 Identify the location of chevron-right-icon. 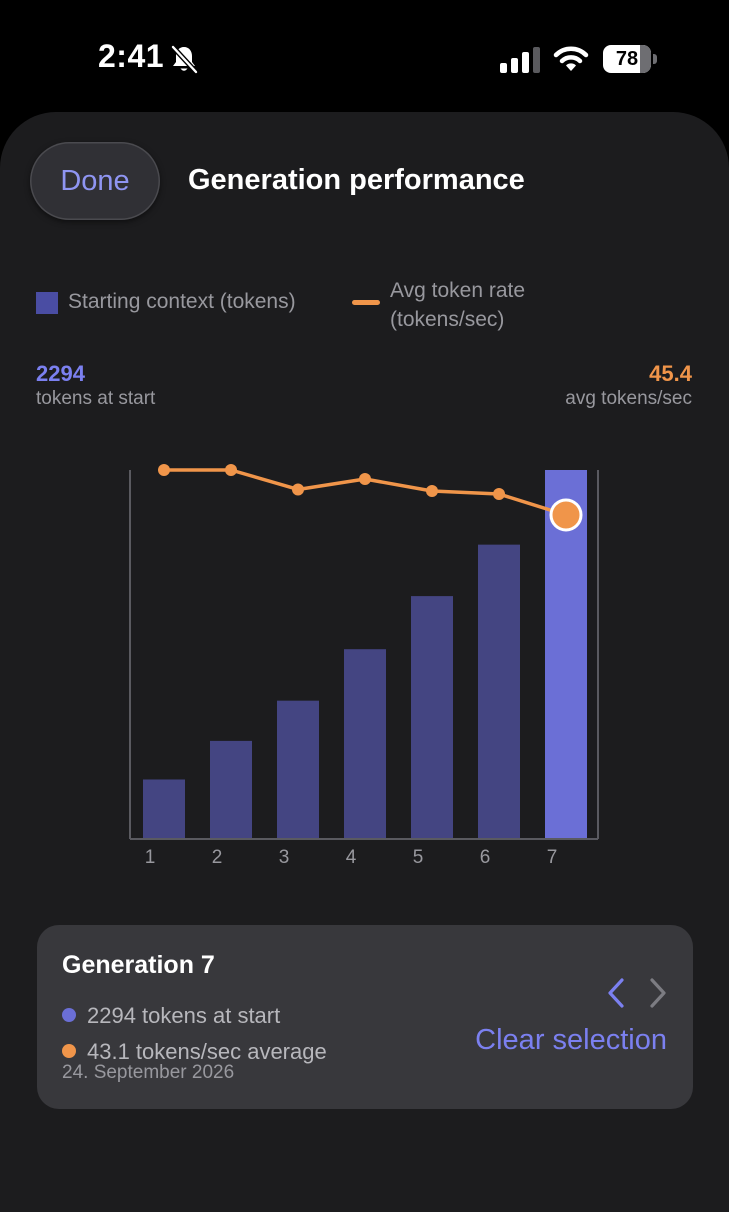
(658, 993).